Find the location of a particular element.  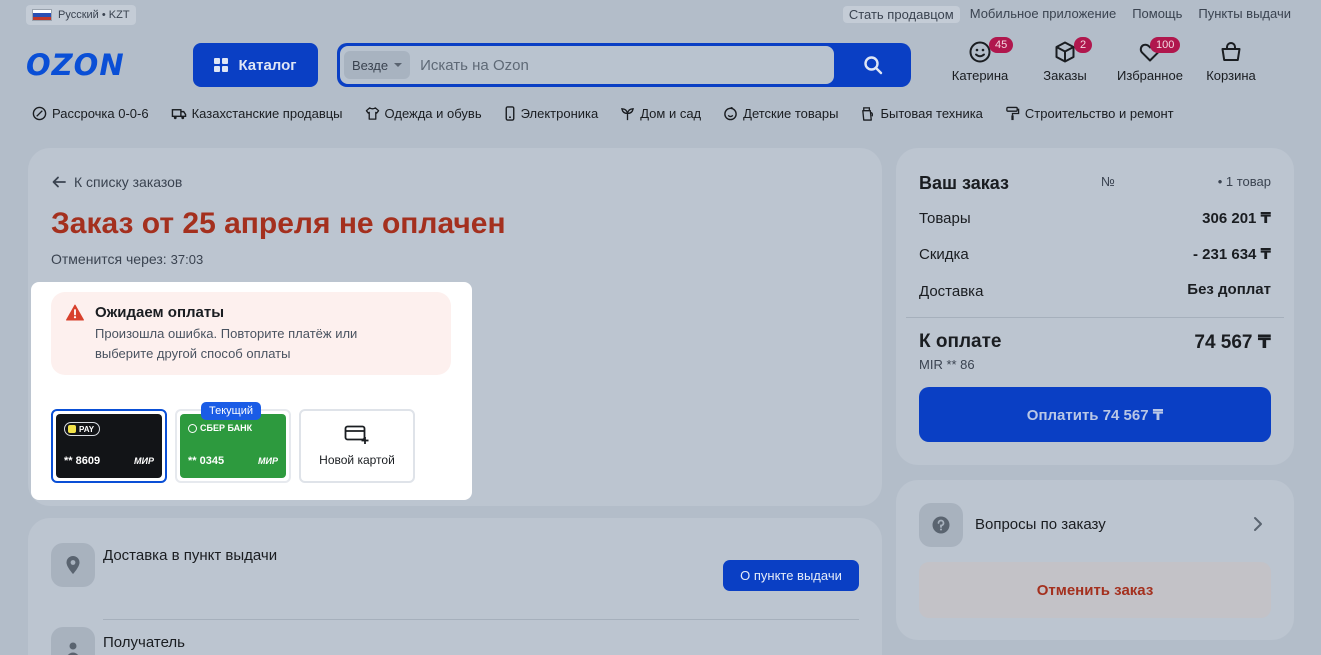

cart-button: Корзина is located at coordinates (1231, 61).